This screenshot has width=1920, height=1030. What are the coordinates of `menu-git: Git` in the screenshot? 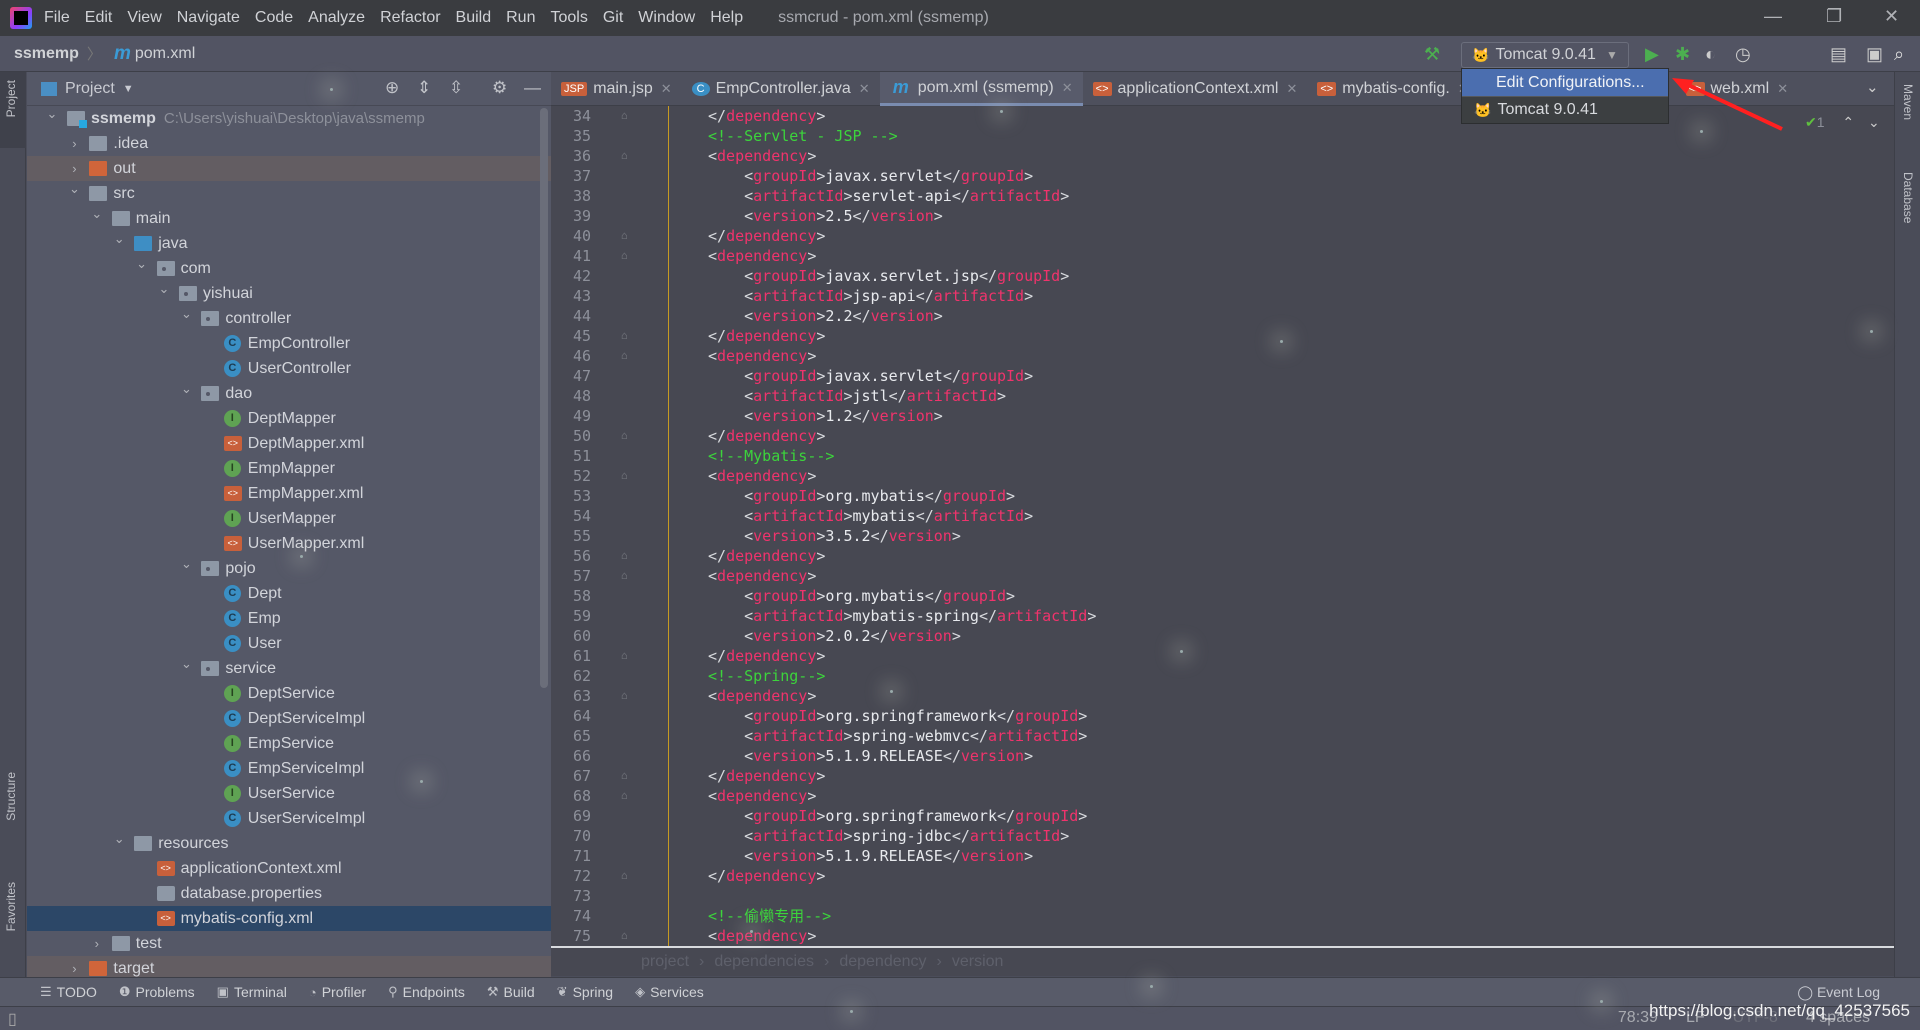 It's located at (613, 18).